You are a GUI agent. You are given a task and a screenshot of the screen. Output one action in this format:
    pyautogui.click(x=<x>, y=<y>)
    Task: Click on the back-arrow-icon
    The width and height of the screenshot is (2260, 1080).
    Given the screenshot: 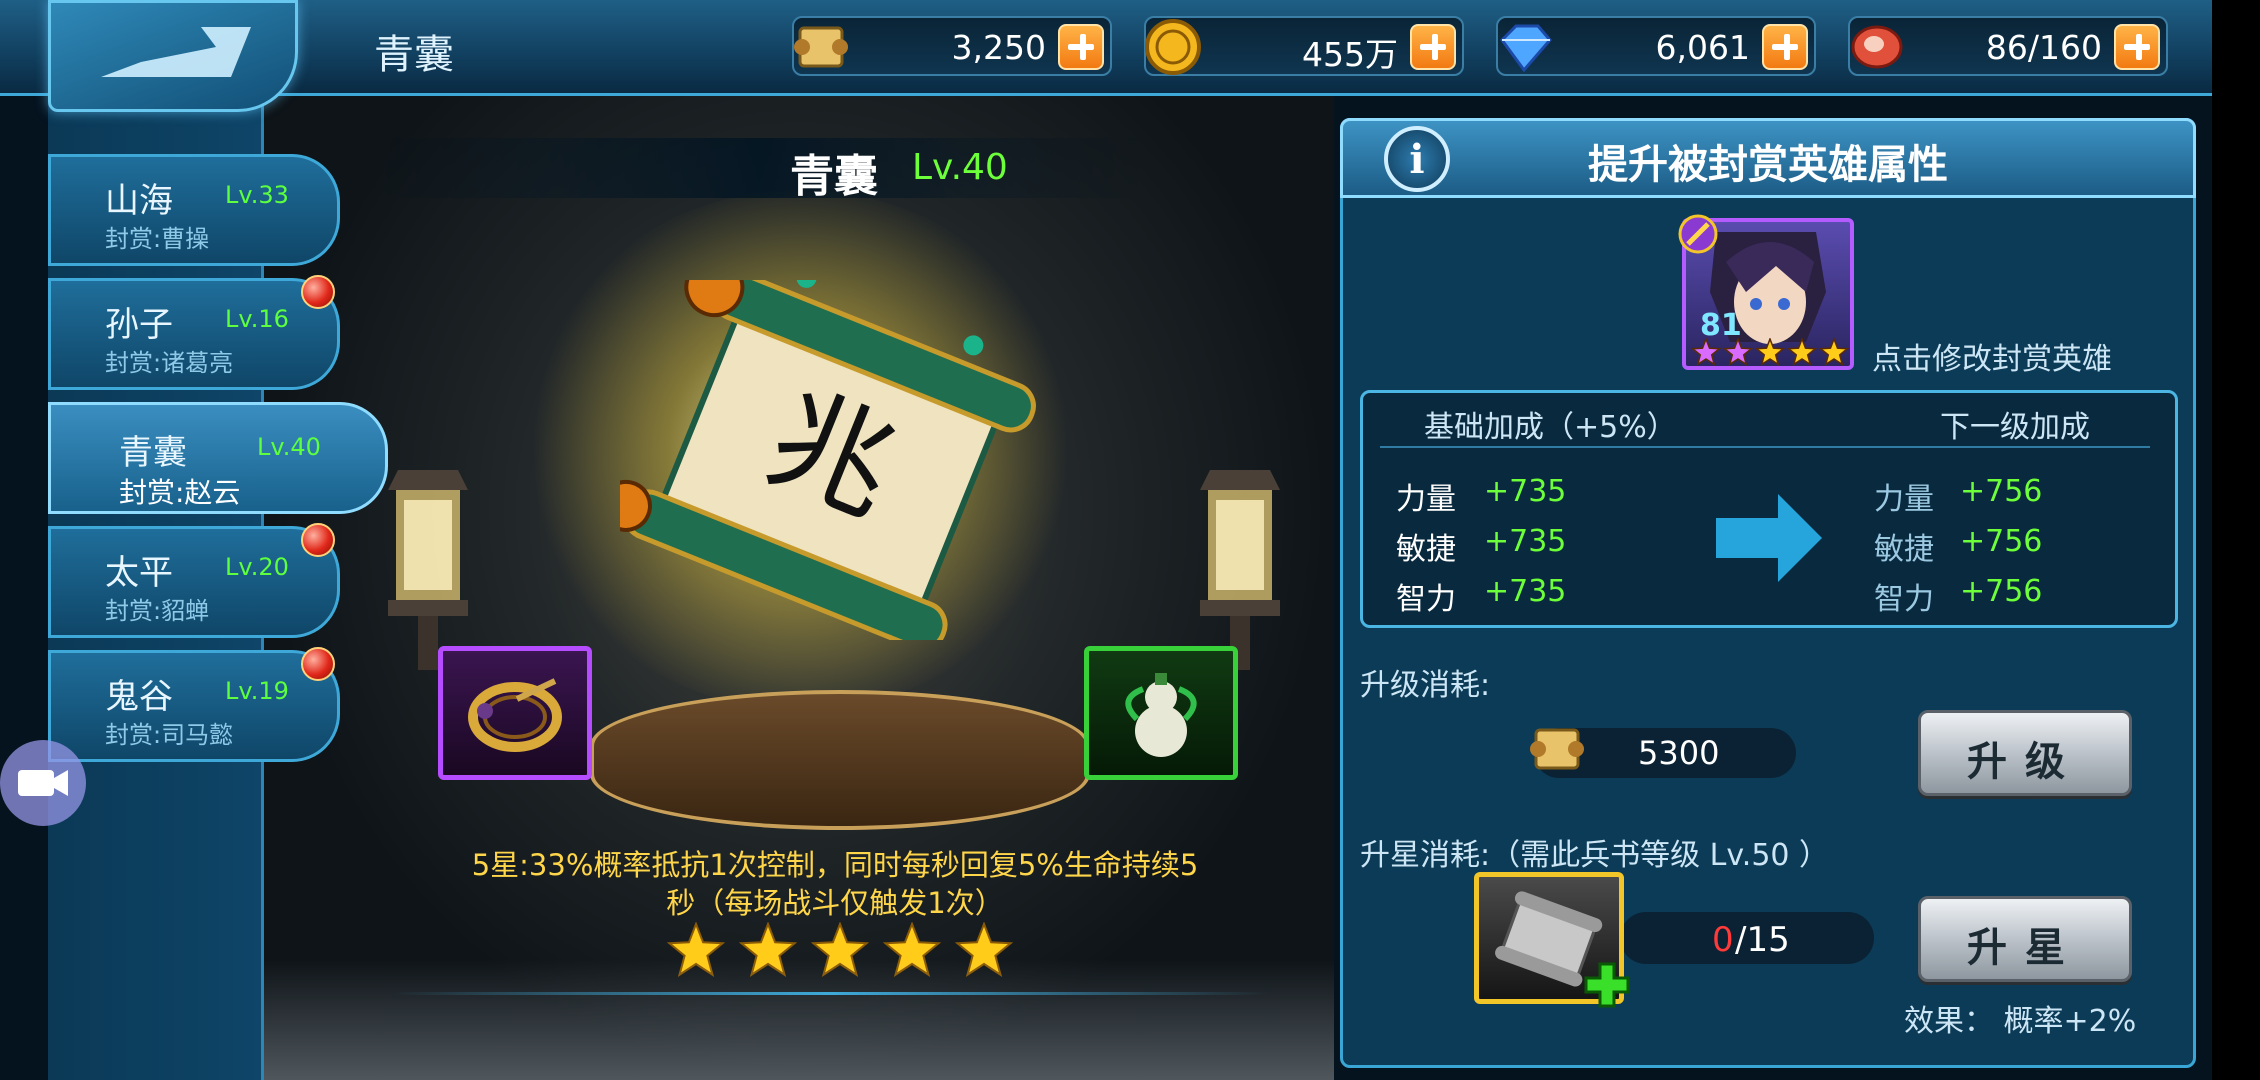 What is the action you would take?
    pyautogui.click(x=176, y=52)
    